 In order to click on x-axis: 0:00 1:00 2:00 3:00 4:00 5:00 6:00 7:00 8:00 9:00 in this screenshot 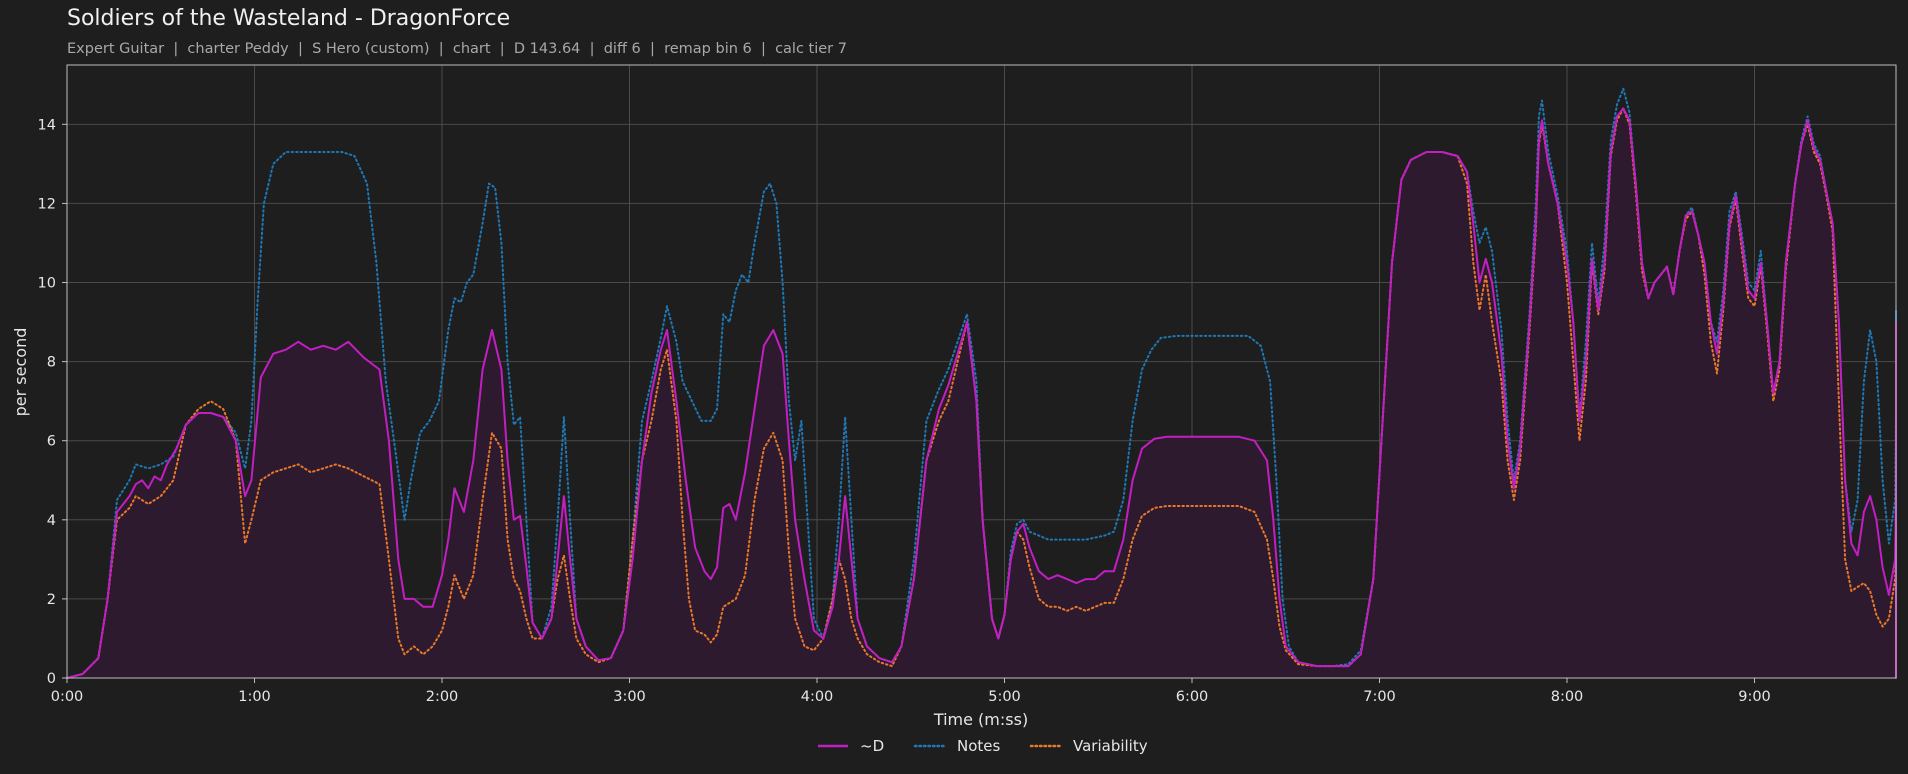, I will do `click(911, 691)`.